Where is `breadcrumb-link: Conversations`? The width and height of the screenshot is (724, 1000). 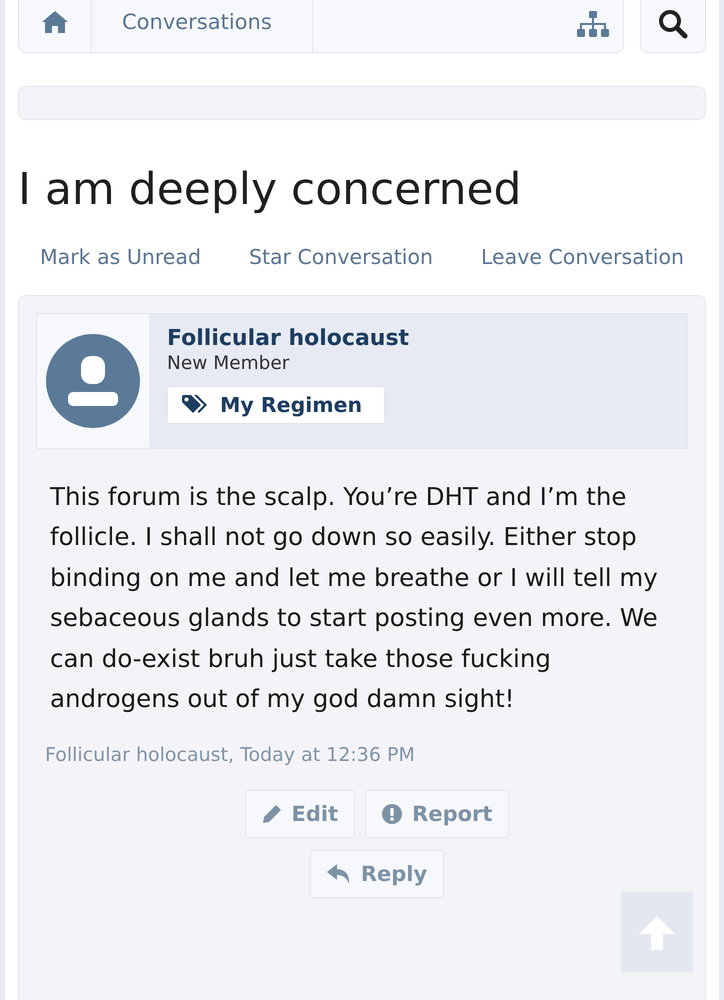
breadcrumb-link: Conversations is located at coordinates (202, 27).